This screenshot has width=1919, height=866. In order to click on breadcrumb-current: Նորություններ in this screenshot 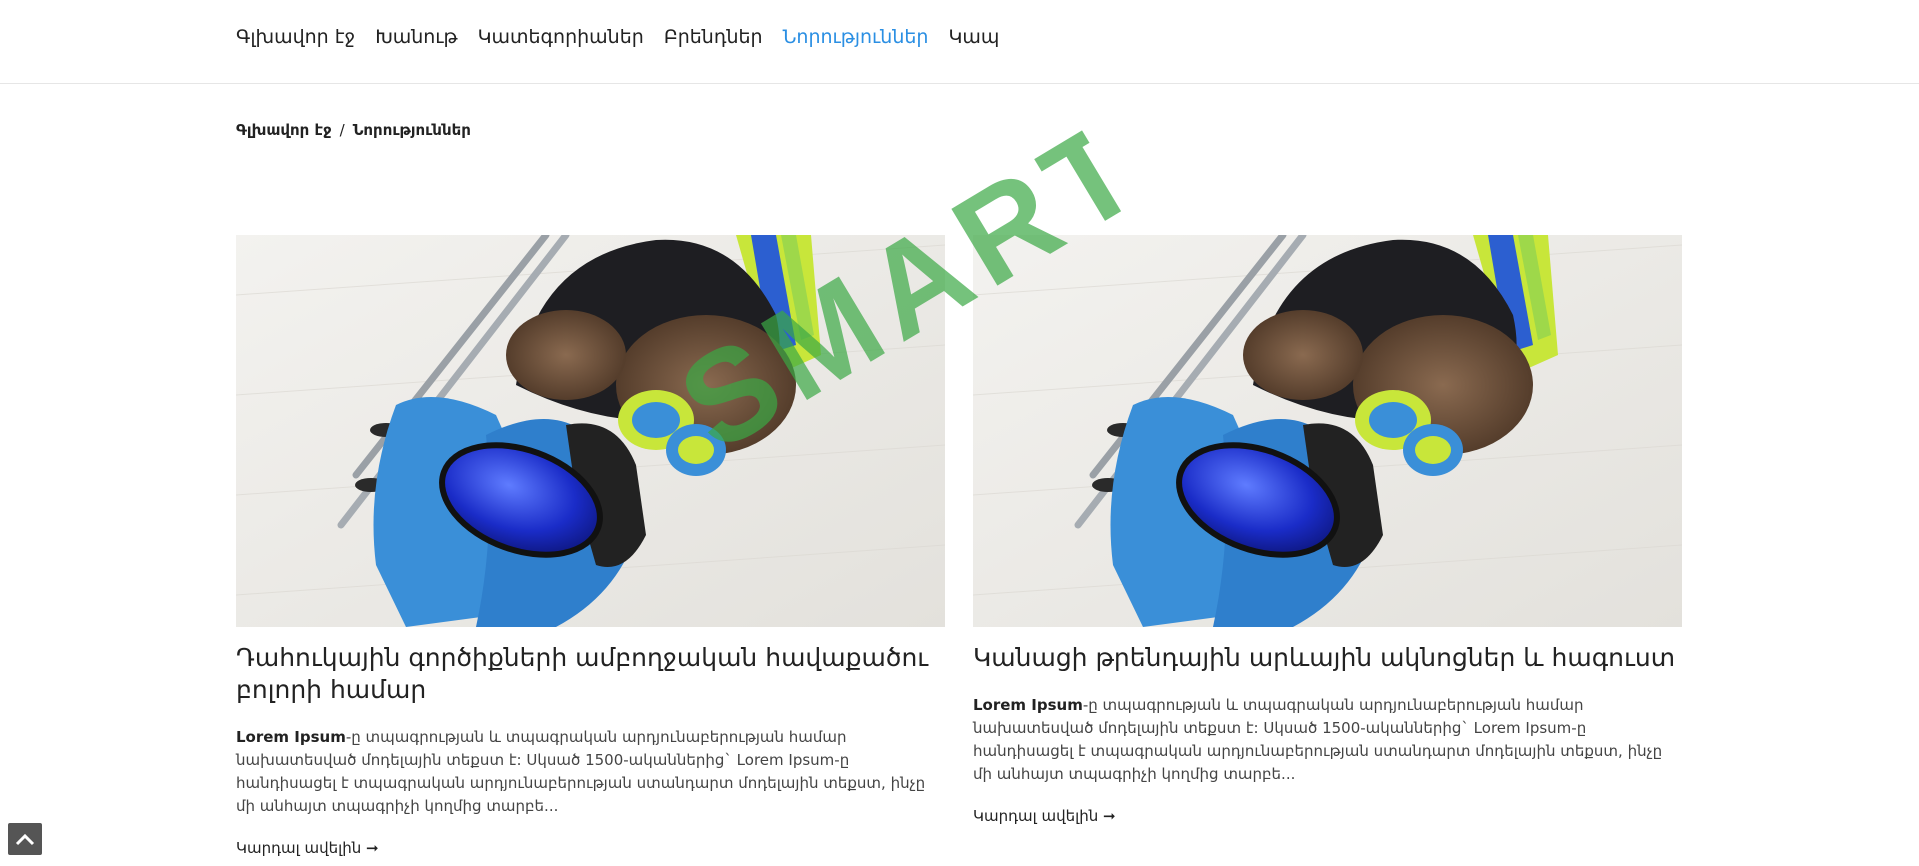, I will do `click(411, 130)`.